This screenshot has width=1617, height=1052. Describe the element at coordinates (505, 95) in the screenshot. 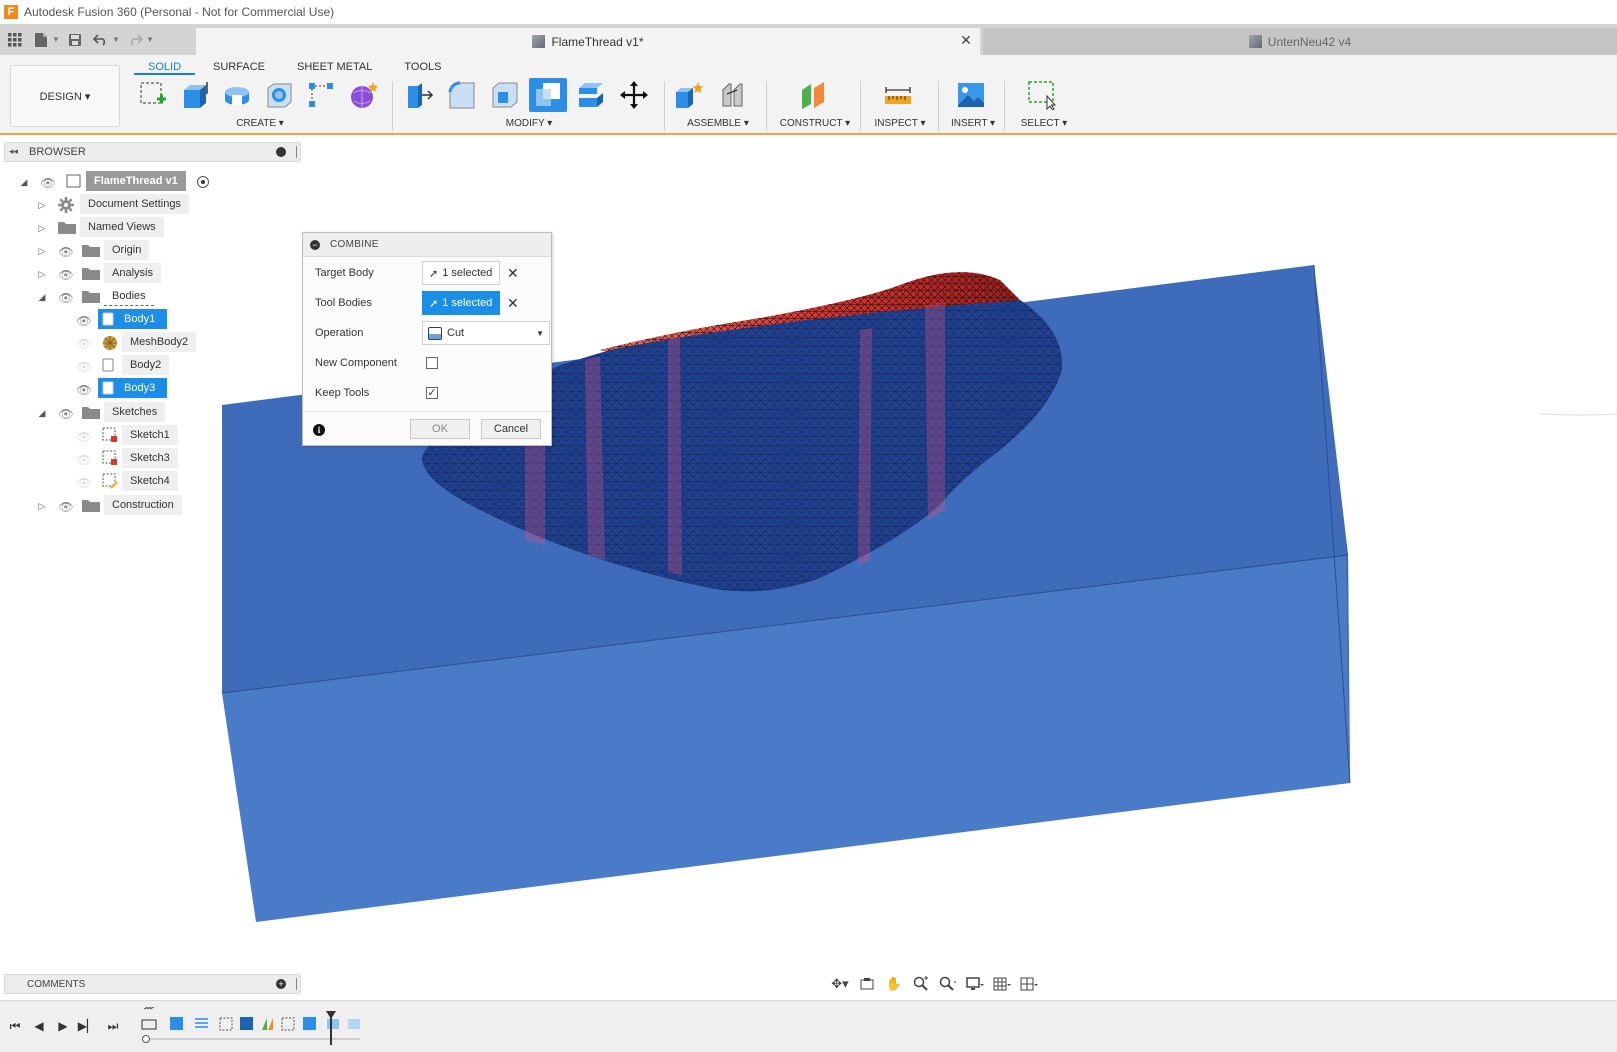

I see `shell-icon` at that location.